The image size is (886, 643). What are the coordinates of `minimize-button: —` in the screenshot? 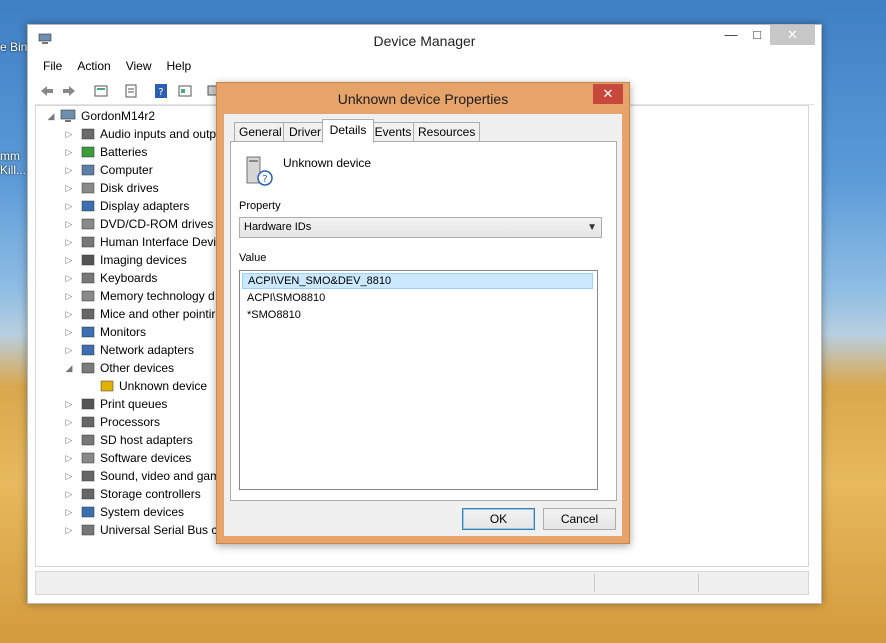 It's located at (731, 35).